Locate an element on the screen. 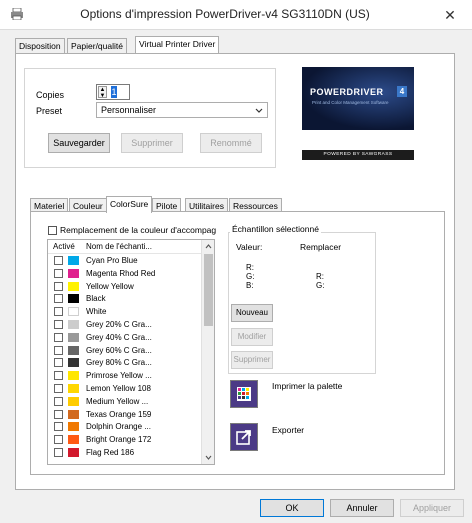 Image resolution: width=472 pixels, height=523 pixels. list-item: Black is located at coordinates (124, 299).